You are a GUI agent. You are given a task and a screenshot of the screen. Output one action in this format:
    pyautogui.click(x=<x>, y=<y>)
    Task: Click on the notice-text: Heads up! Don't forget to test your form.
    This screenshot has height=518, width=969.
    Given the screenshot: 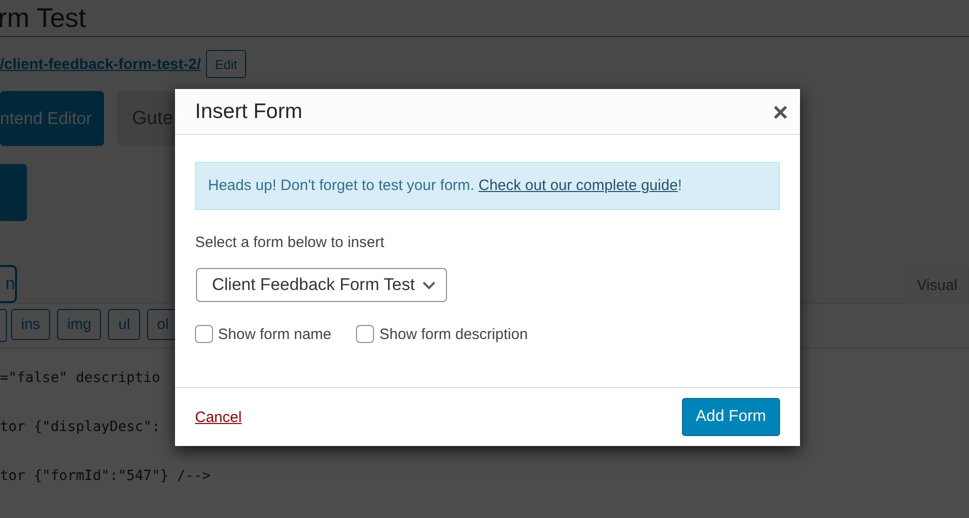 What is the action you would take?
    pyautogui.click(x=342, y=185)
    